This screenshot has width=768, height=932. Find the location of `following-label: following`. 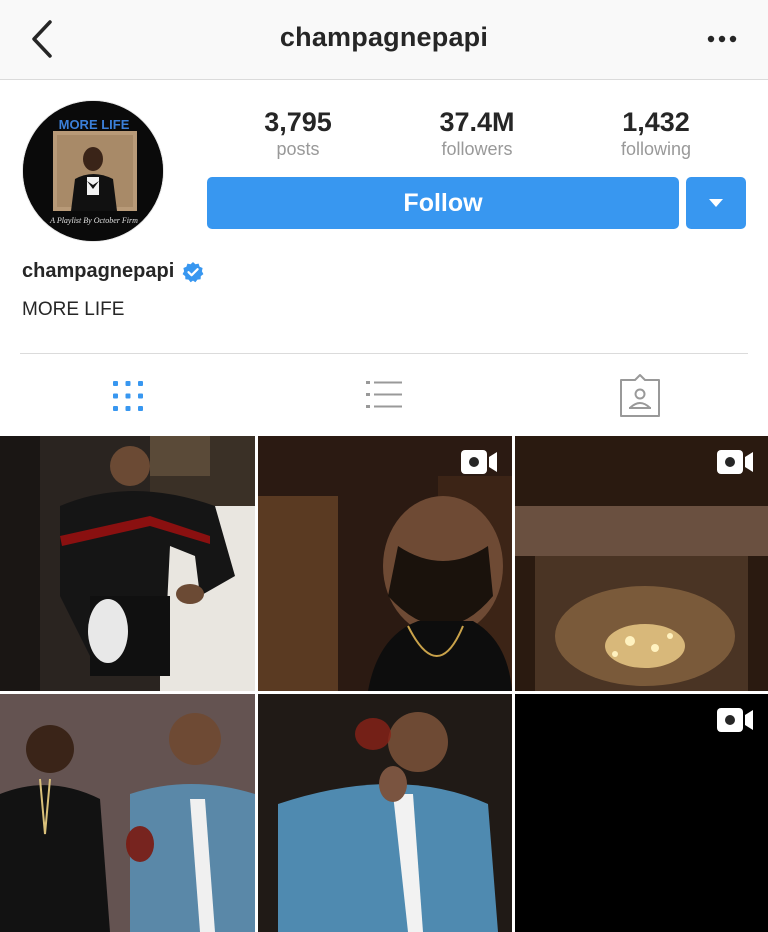

following-label: following is located at coordinates (656, 149).